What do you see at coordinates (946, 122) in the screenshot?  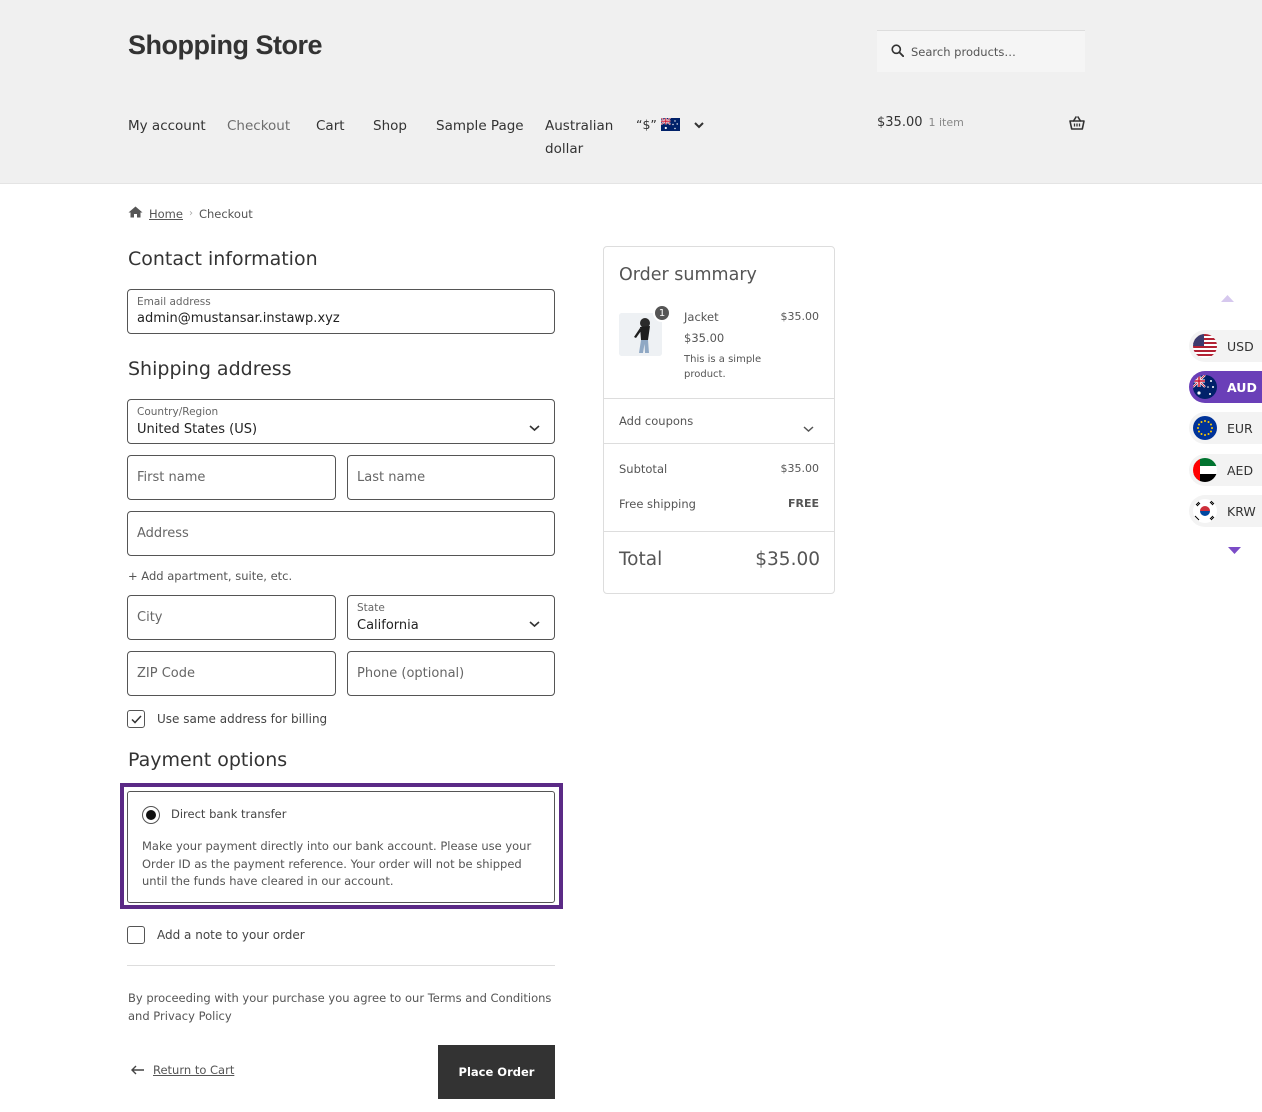 I see `cart-count: 1 item` at bounding box center [946, 122].